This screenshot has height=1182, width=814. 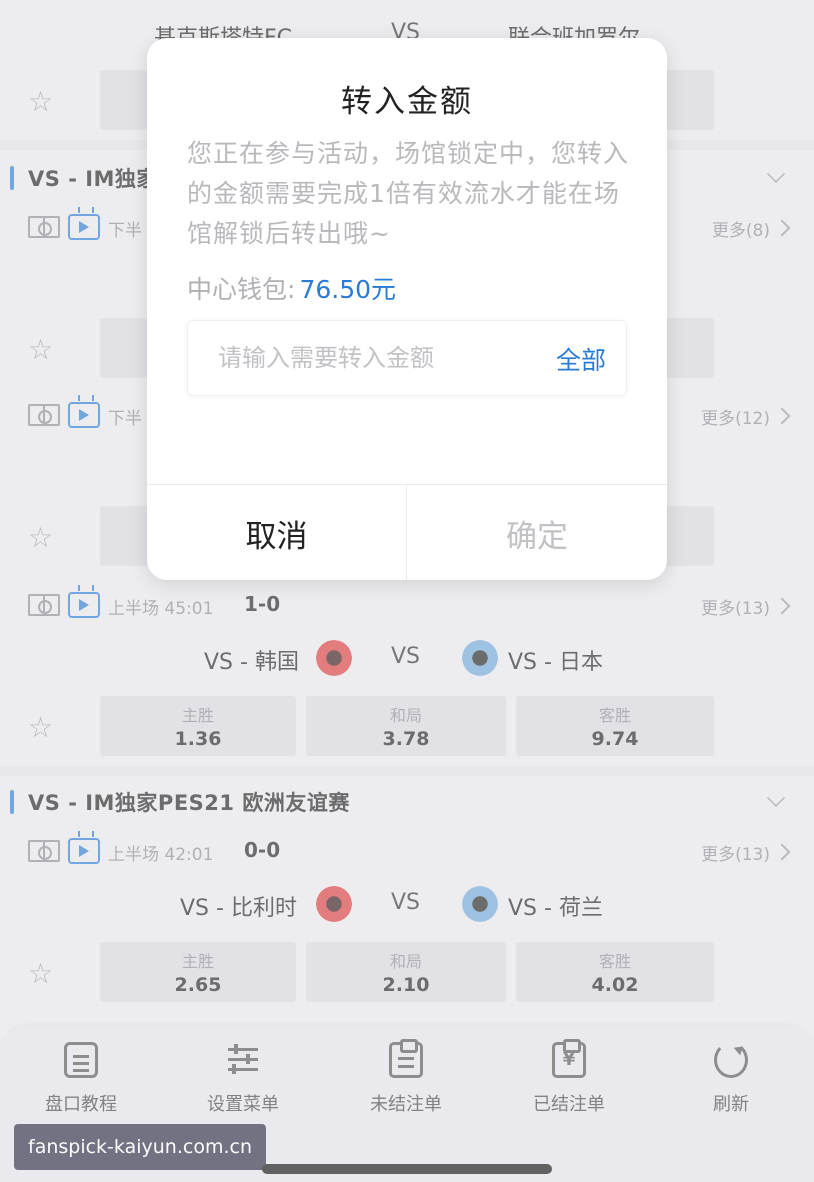 What do you see at coordinates (537, 532) in the screenshot?
I see `confirm-button: 确定` at bounding box center [537, 532].